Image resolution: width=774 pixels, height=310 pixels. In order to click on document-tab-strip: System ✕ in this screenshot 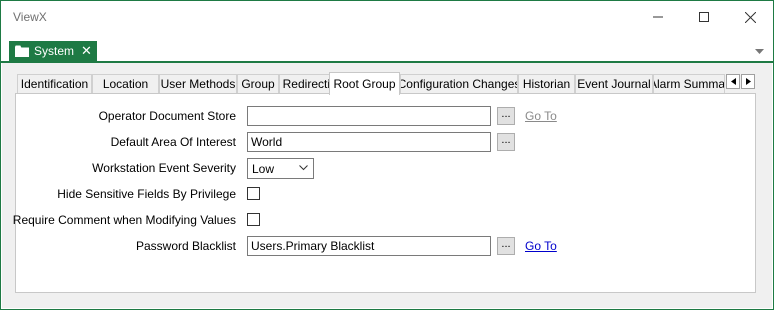, I will do `click(387, 52)`.